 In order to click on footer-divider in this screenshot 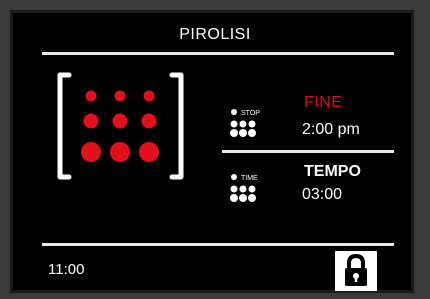, I will do `click(218, 244)`.